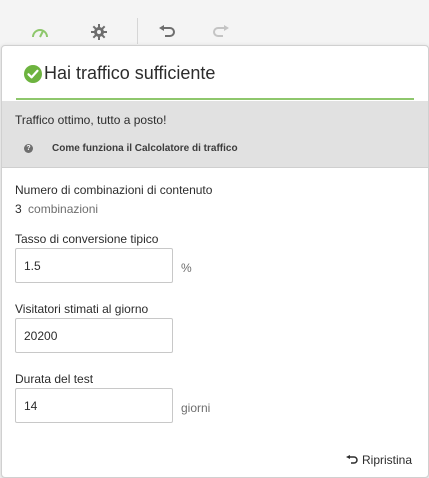  Describe the element at coordinates (196, 408) in the screenshot. I see `test-duration-suffix: giorni` at that location.